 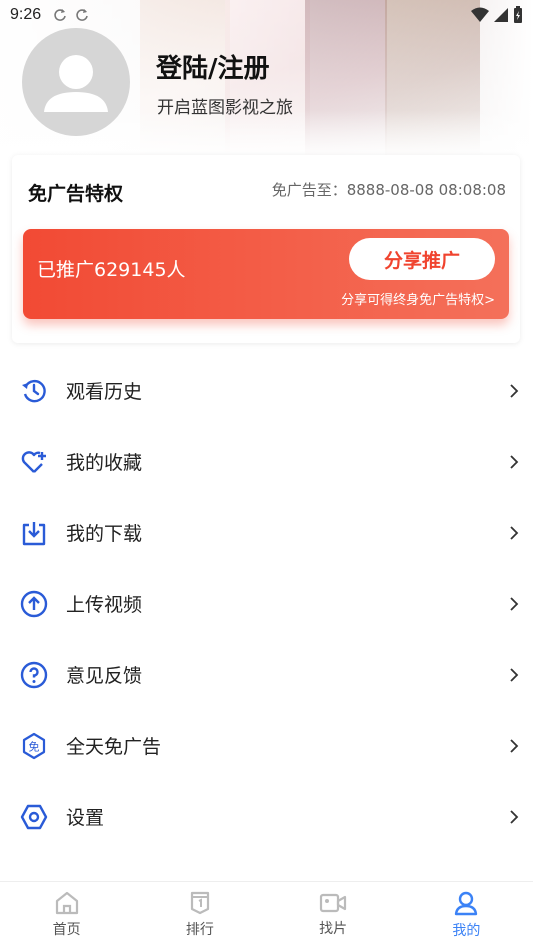 I want to click on menu-item-history: 观看历史, so click(x=266, y=390).